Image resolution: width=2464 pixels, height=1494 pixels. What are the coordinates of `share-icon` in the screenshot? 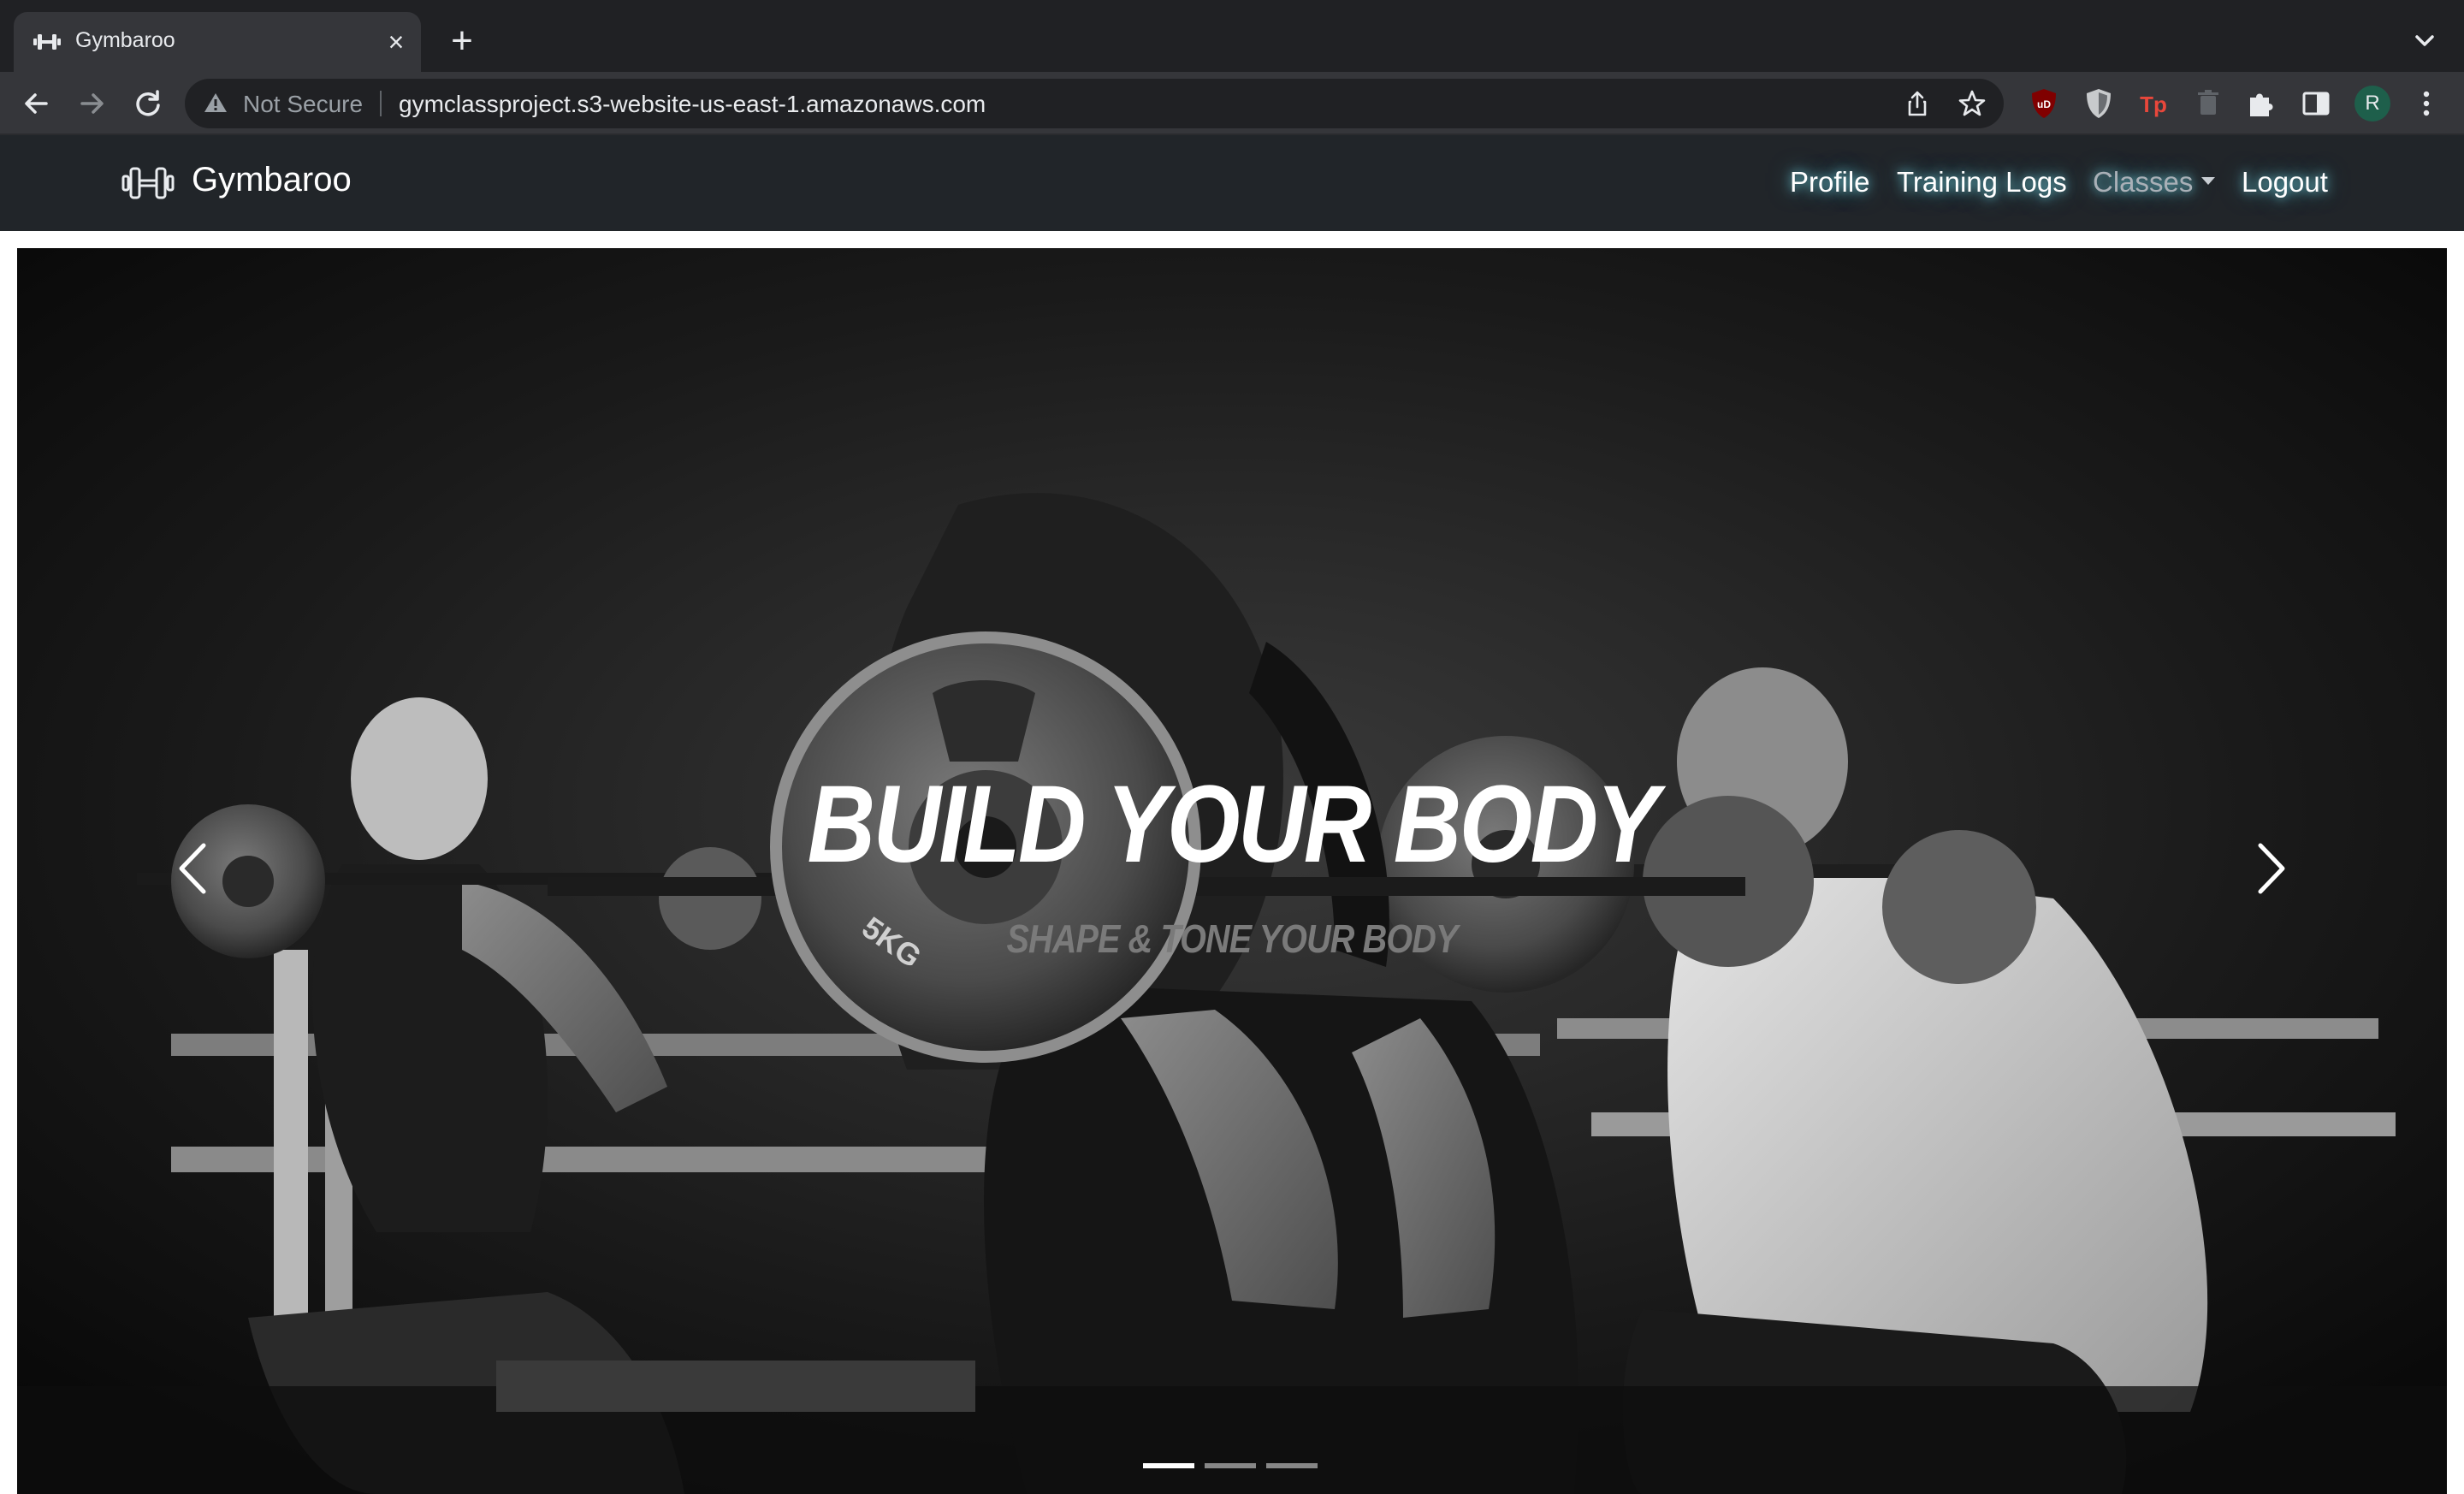 It's located at (1917, 103).